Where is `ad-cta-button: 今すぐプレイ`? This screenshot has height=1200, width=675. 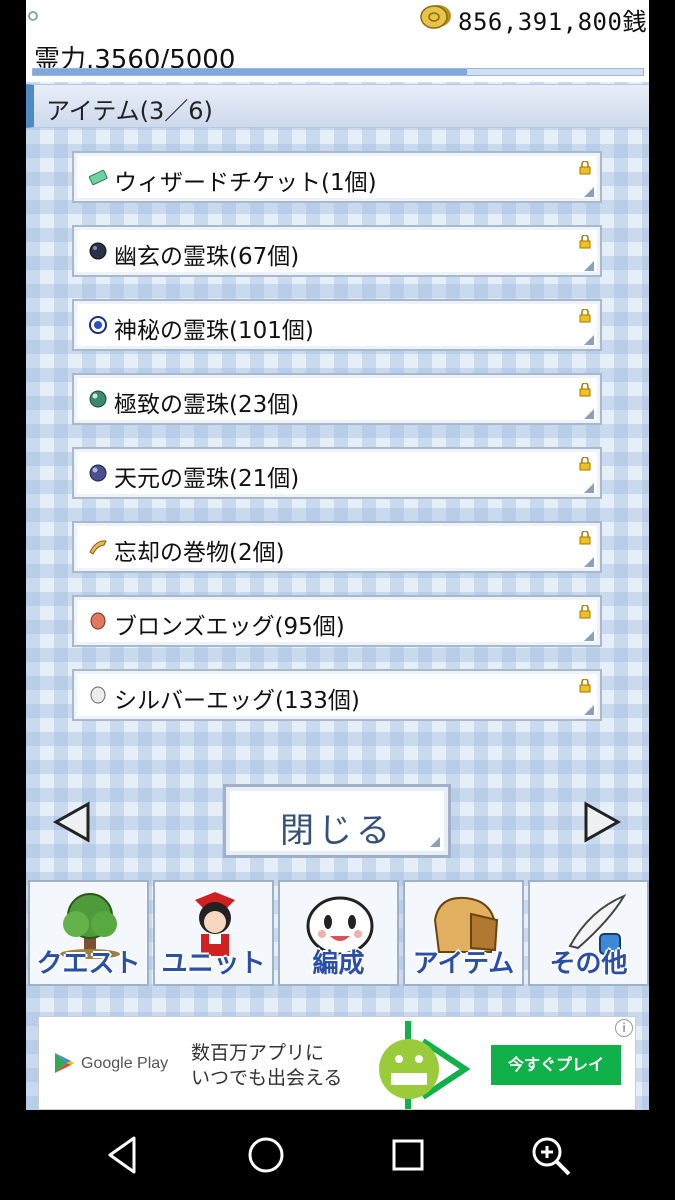 ad-cta-button: 今すぐプレイ is located at coordinates (556, 1065).